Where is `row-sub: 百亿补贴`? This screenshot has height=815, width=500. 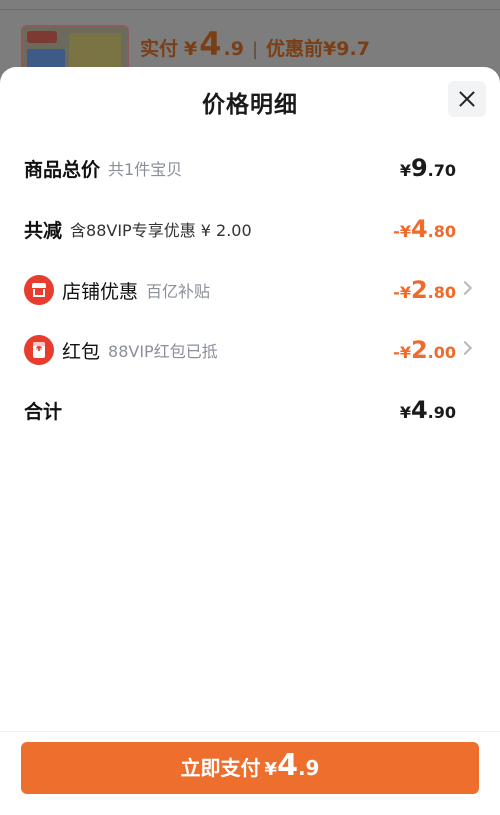
row-sub: 百亿补贴 is located at coordinates (178, 291).